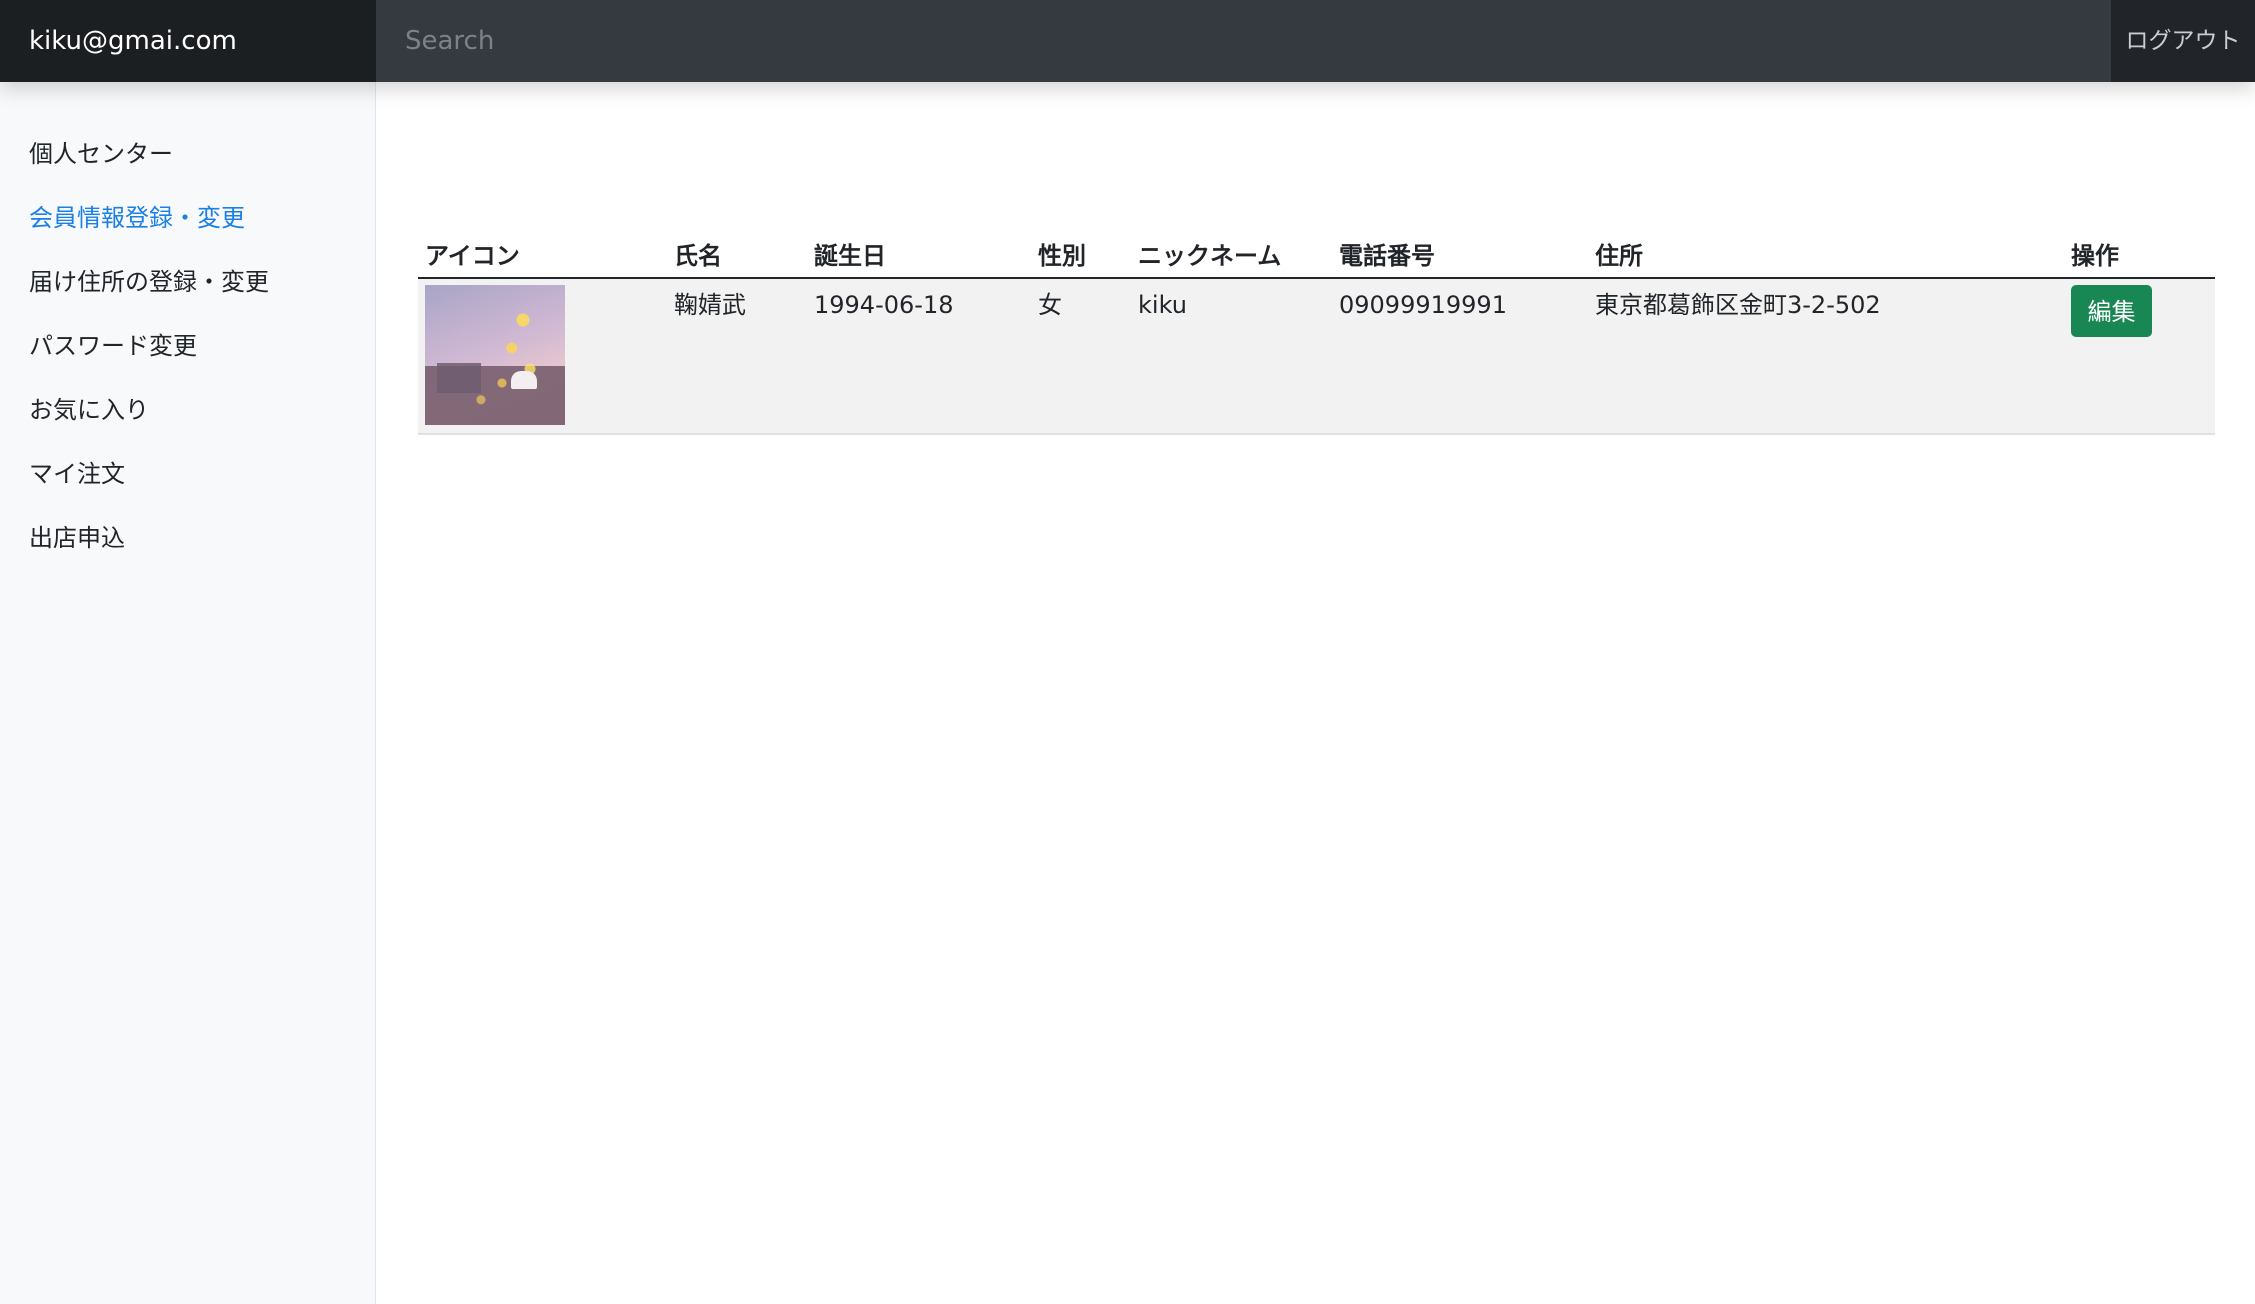  I want to click on top-navbar: kiku@gmai.com ログアウト, so click(1127, 41).